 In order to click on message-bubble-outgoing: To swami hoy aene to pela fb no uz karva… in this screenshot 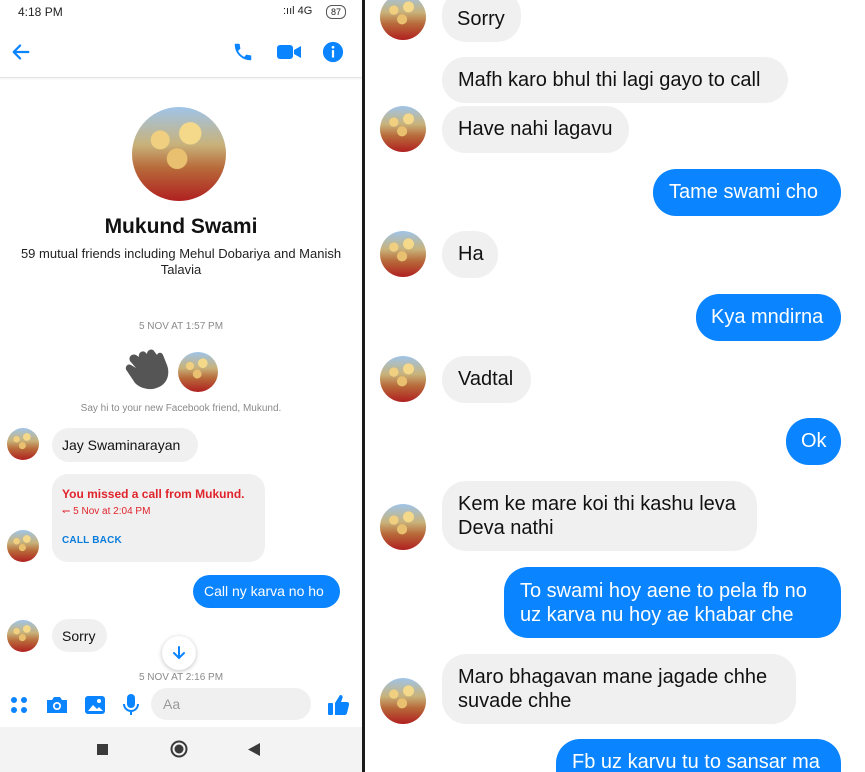, I will do `click(672, 602)`.